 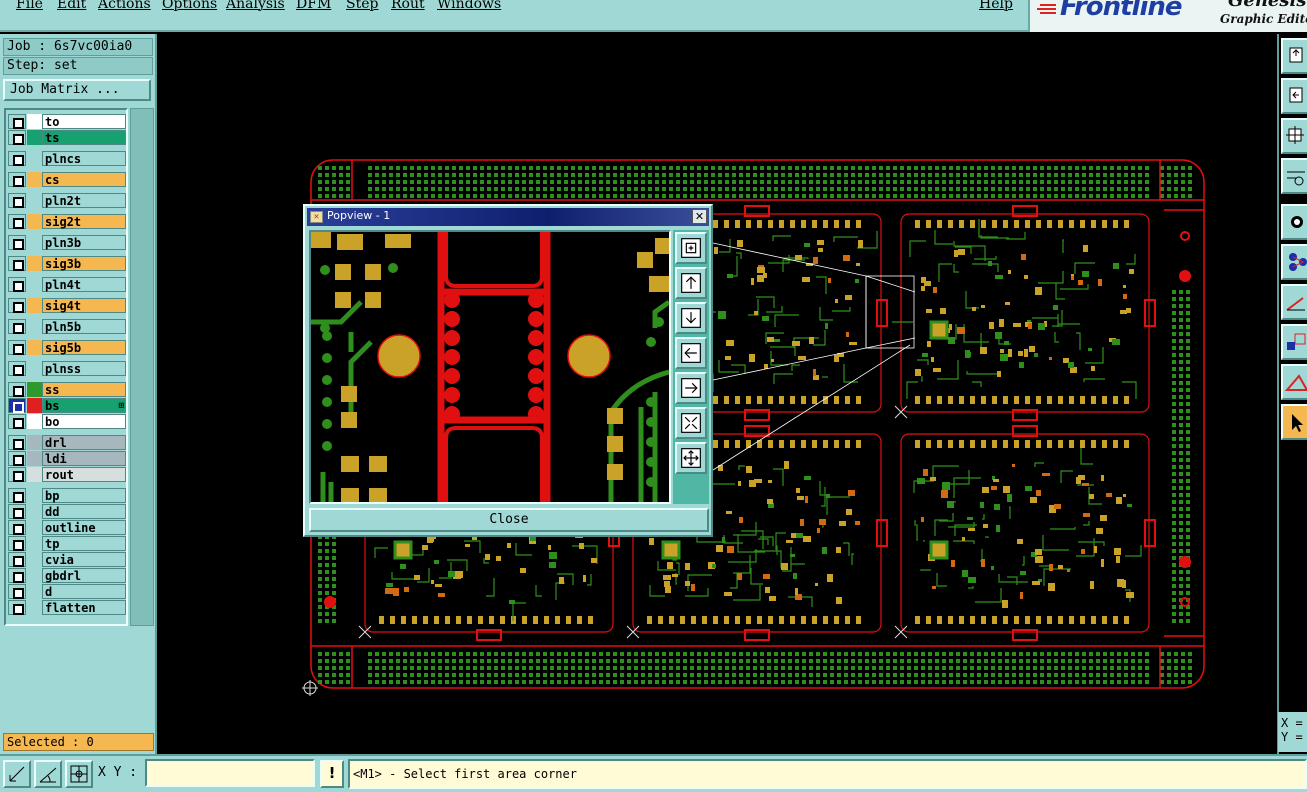 I want to click on menu-edit: Edit, so click(x=71, y=6).